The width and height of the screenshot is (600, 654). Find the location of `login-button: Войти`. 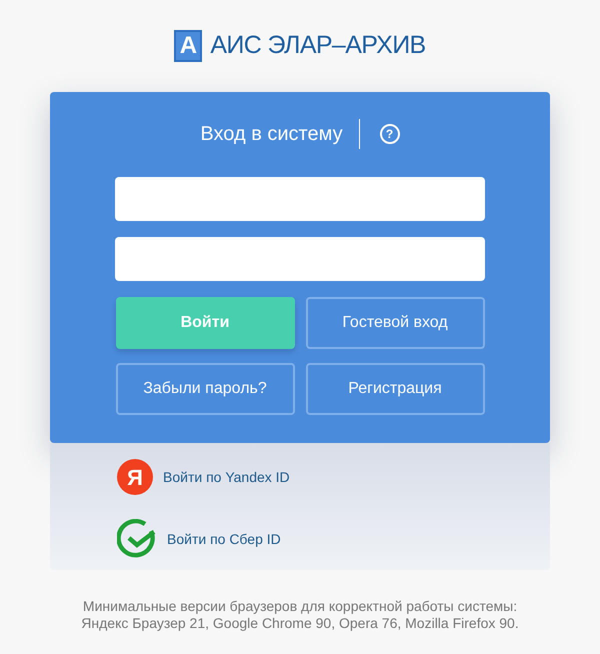

login-button: Войти is located at coordinates (205, 323).